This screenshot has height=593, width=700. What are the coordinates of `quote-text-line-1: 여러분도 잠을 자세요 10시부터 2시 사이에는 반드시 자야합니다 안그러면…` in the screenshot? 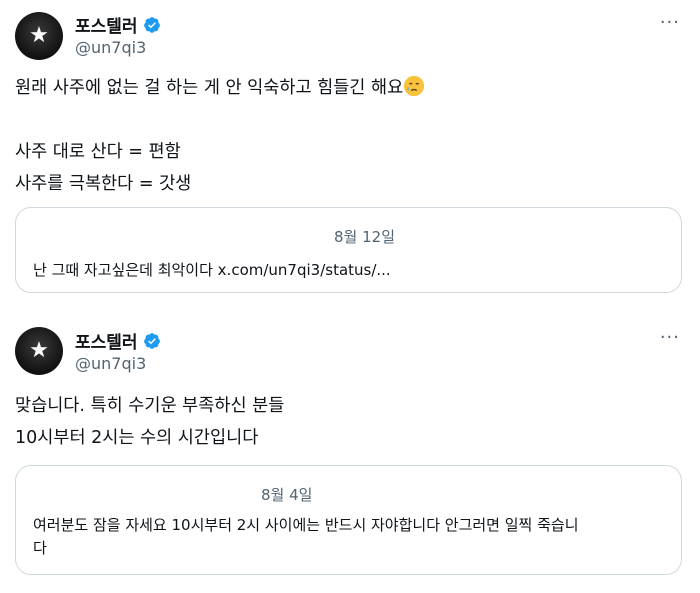 It's located at (306, 525).